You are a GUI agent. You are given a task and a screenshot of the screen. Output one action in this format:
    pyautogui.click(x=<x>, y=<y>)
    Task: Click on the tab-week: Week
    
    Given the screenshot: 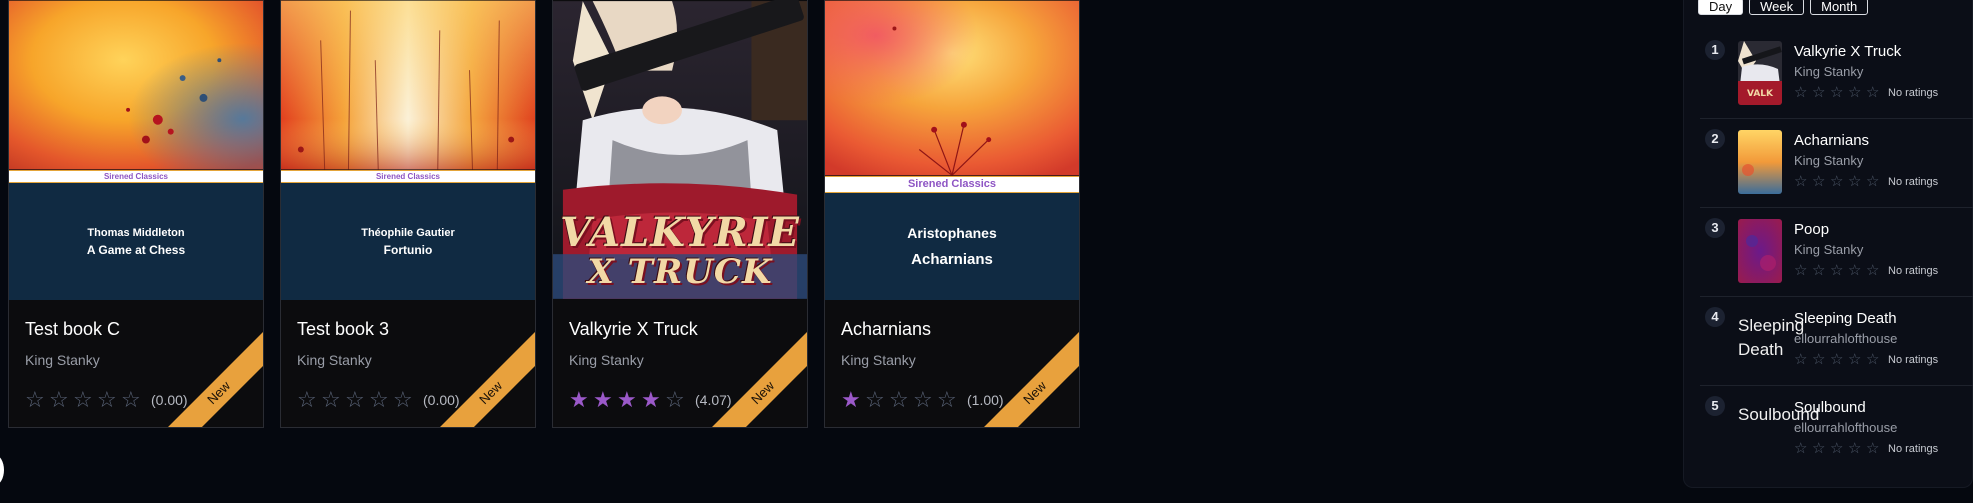 What is the action you would take?
    pyautogui.click(x=1777, y=7)
    